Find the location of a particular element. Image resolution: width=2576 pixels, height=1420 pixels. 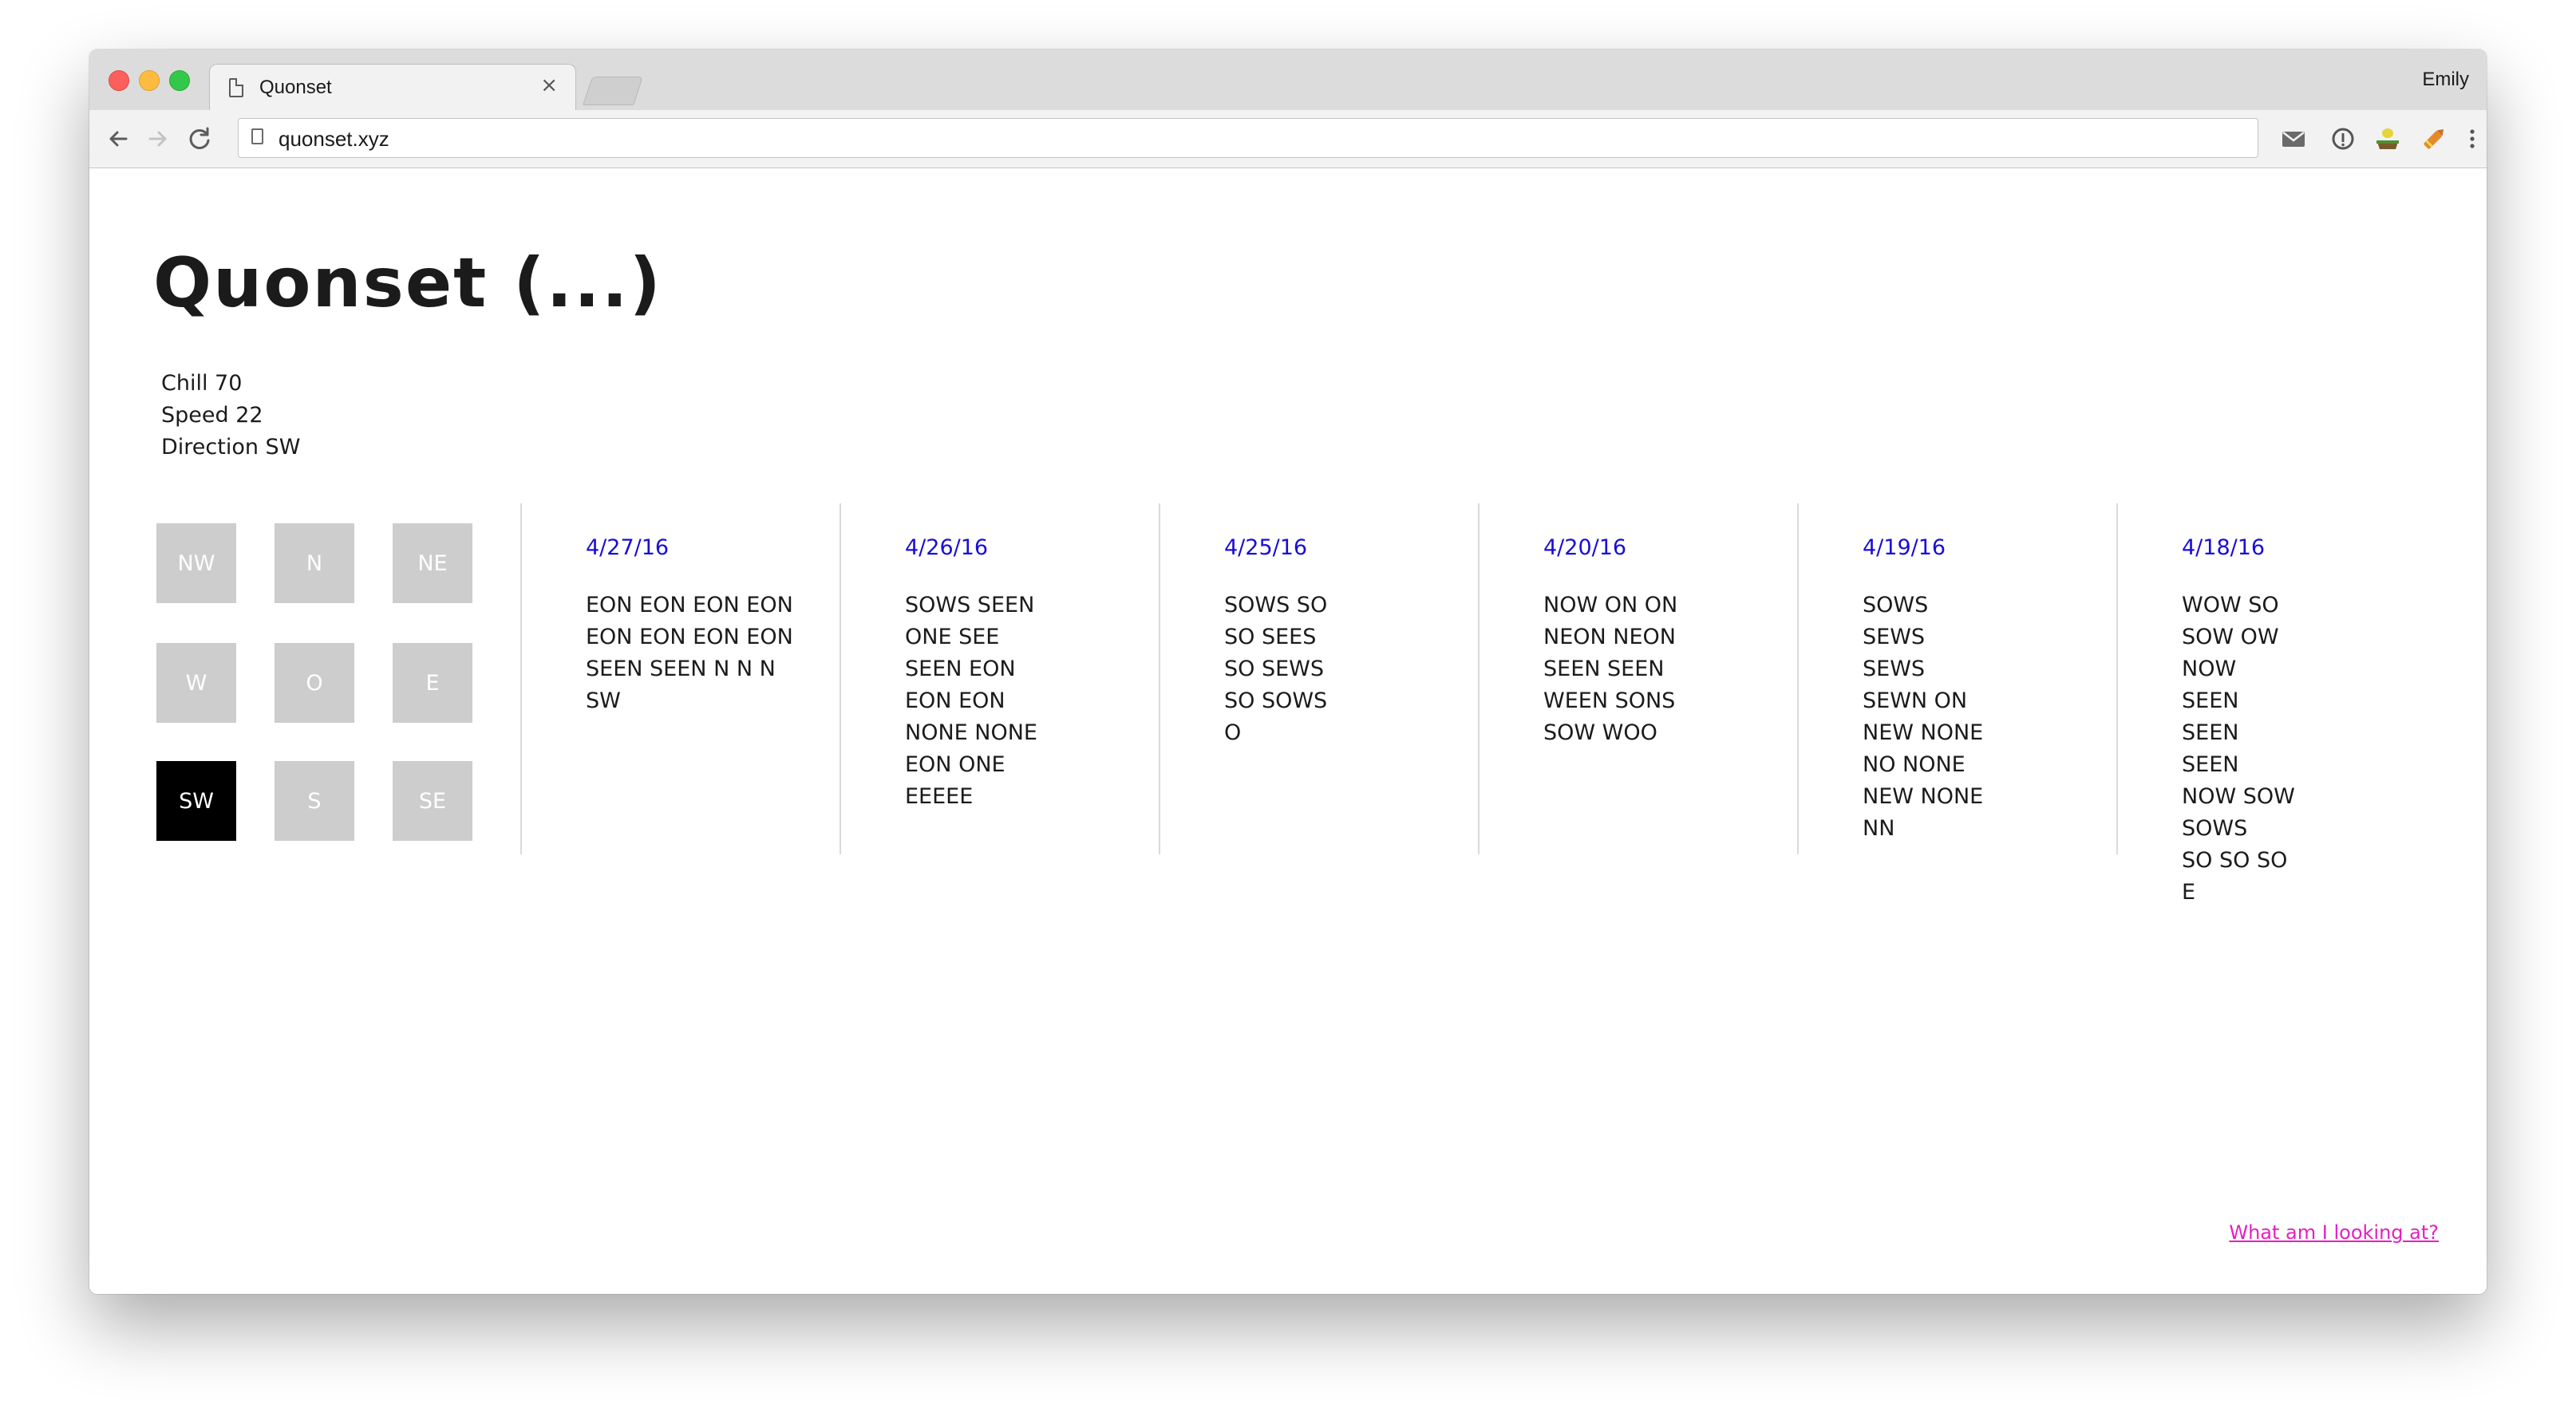

direction-w-button: W is located at coordinates (196, 683).